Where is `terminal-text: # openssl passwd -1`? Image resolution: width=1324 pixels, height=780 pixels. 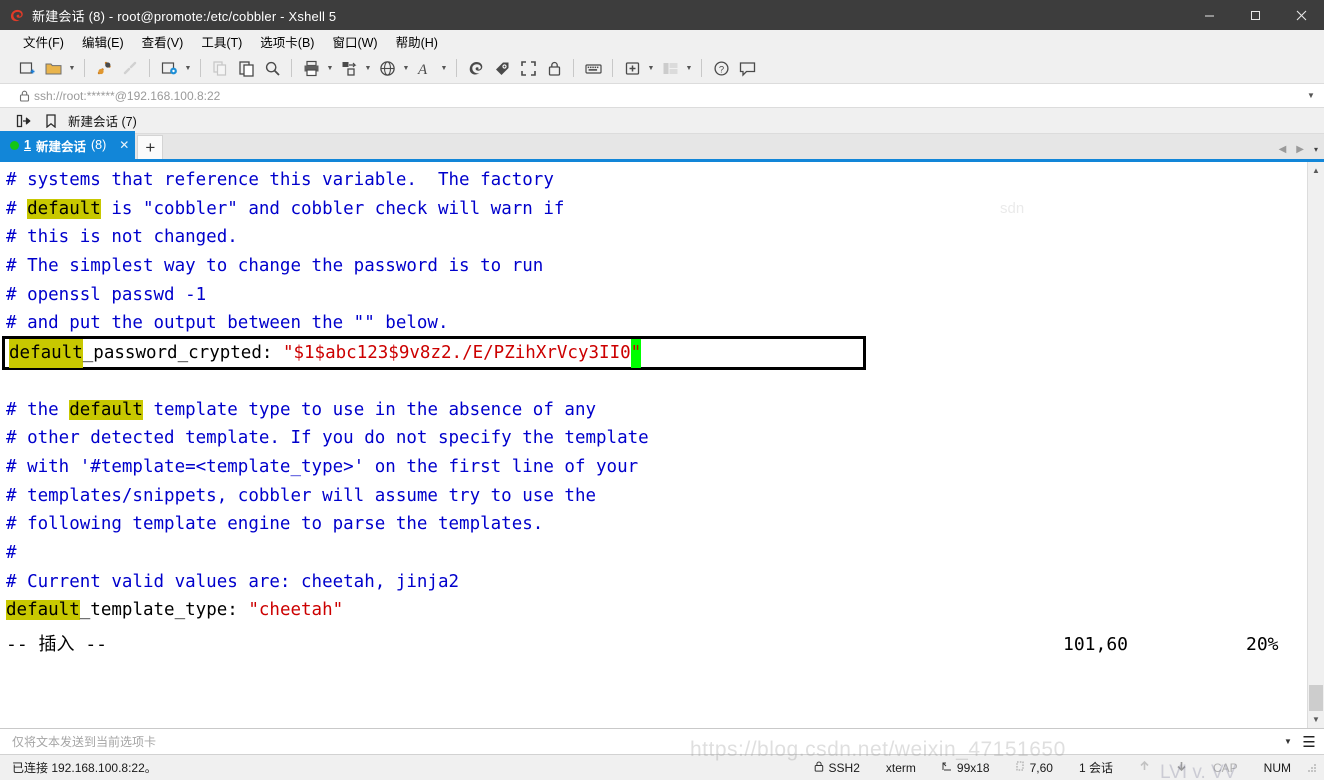
terminal-text: # openssl passwd -1 is located at coordinates (106, 294).